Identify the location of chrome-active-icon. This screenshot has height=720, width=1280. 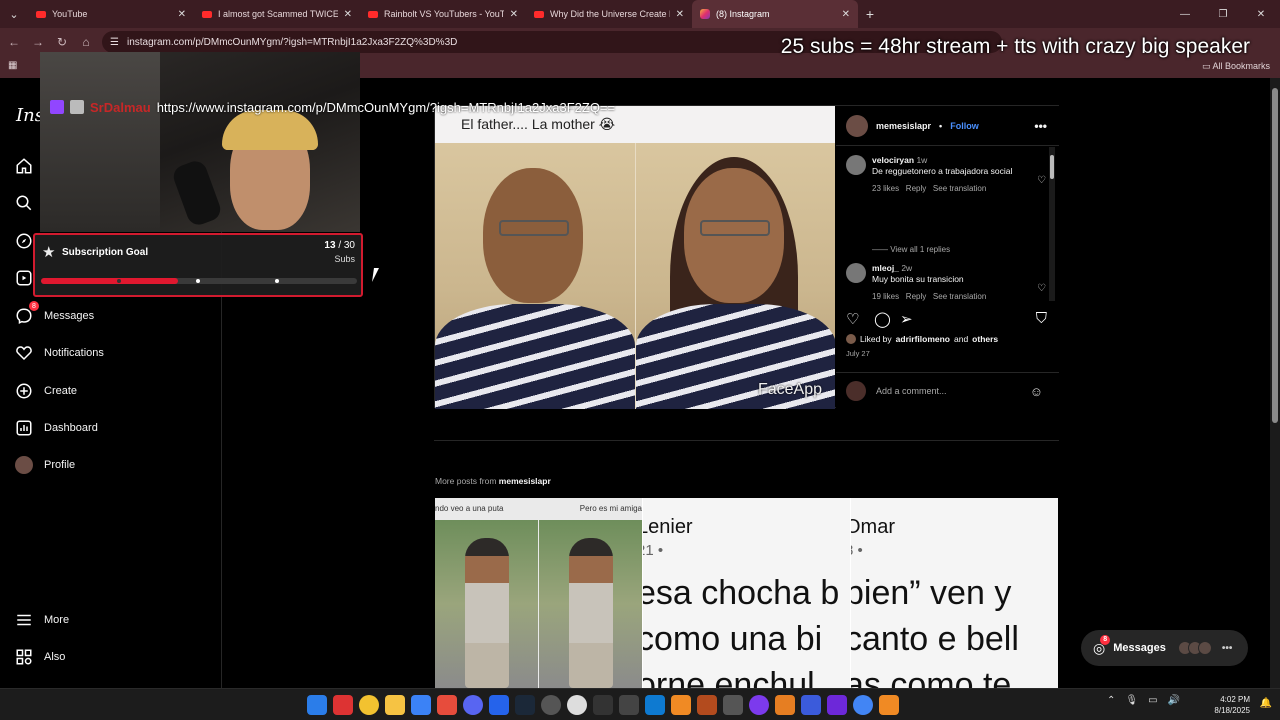
(863, 705).